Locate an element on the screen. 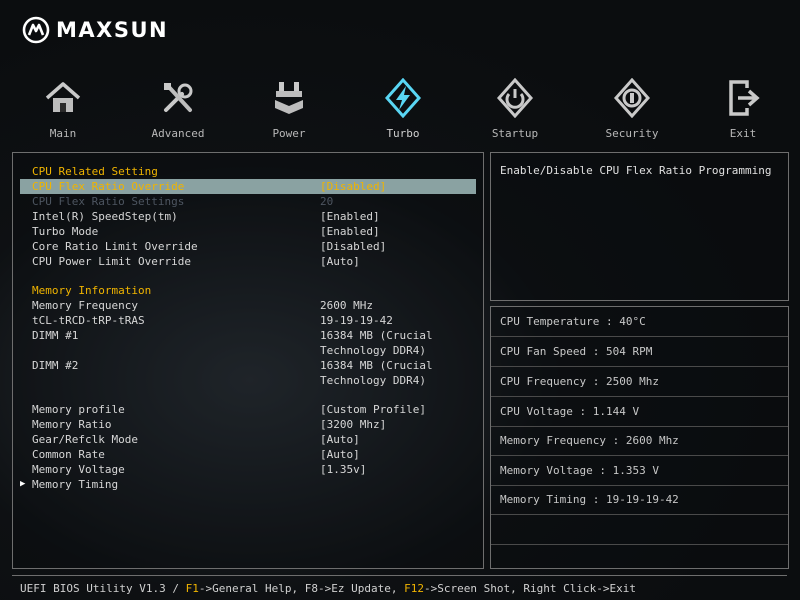  info-value: 2600 MHz is located at coordinates (346, 305).